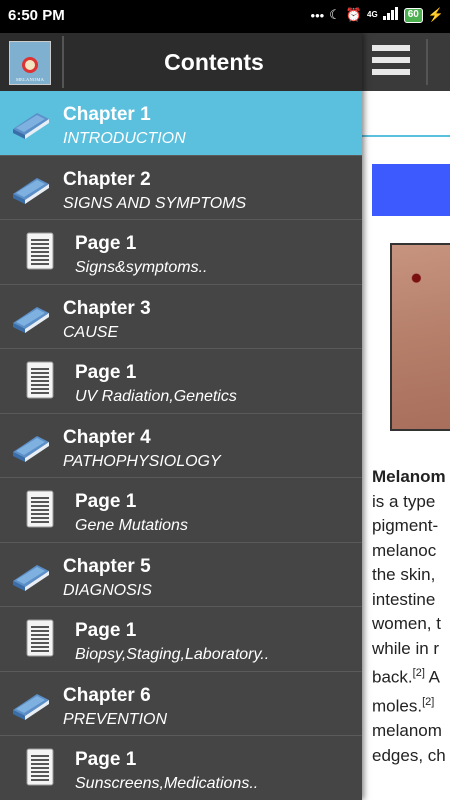  What do you see at coordinates (372, 14) in the screenshot?
I see `network-type-label: 4G` at bounding box center [372, 14].